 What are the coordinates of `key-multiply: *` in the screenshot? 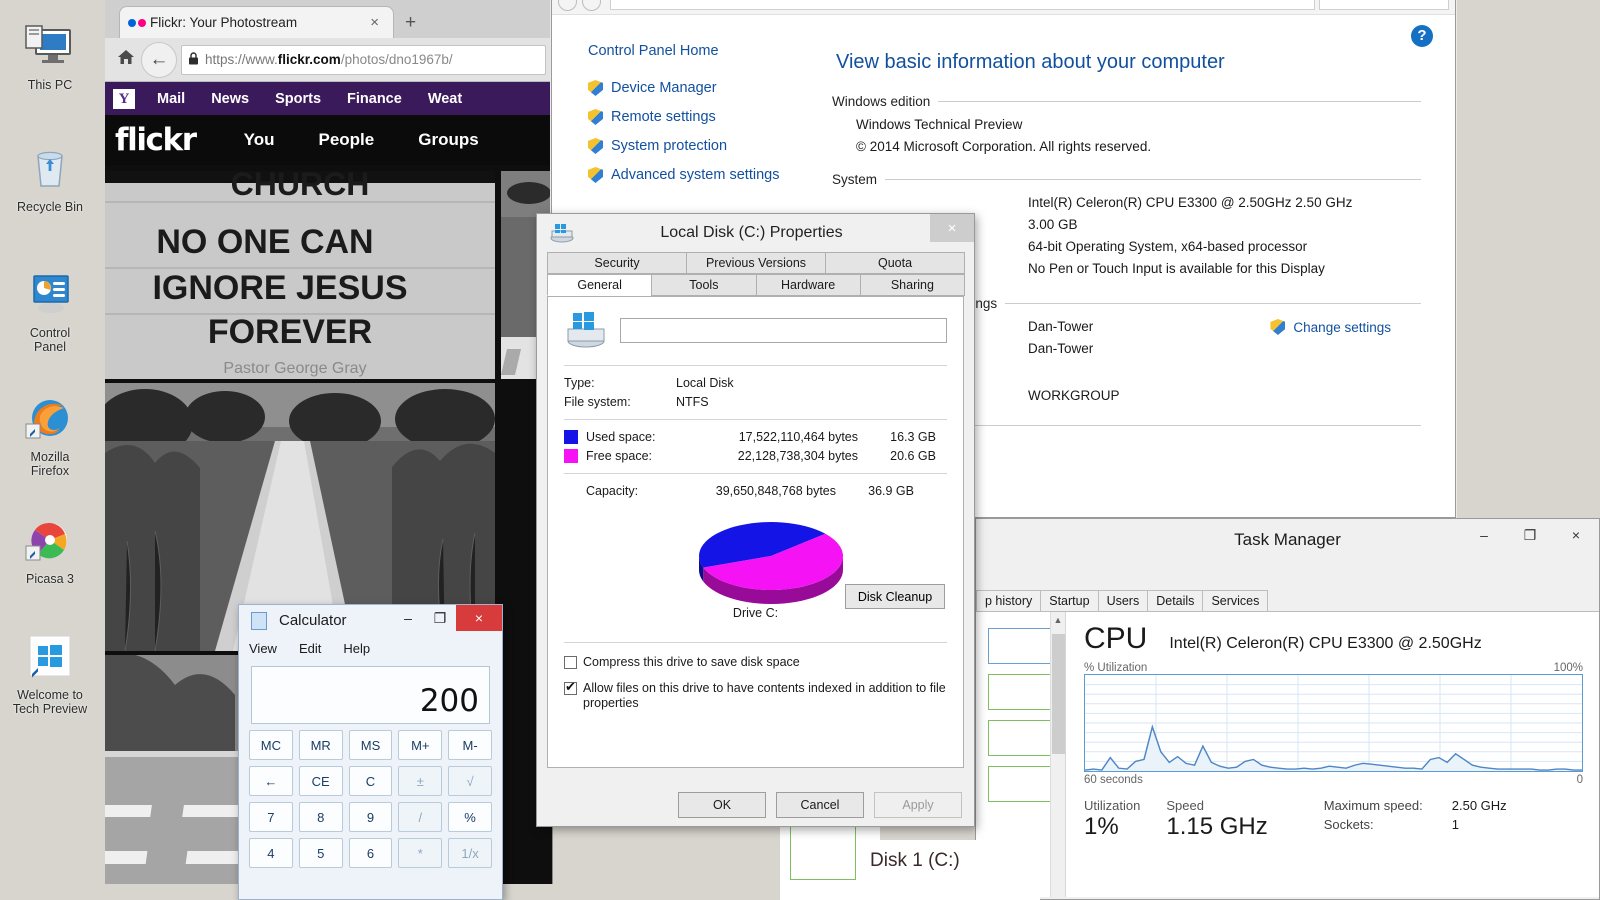 It's located at (420, 853).